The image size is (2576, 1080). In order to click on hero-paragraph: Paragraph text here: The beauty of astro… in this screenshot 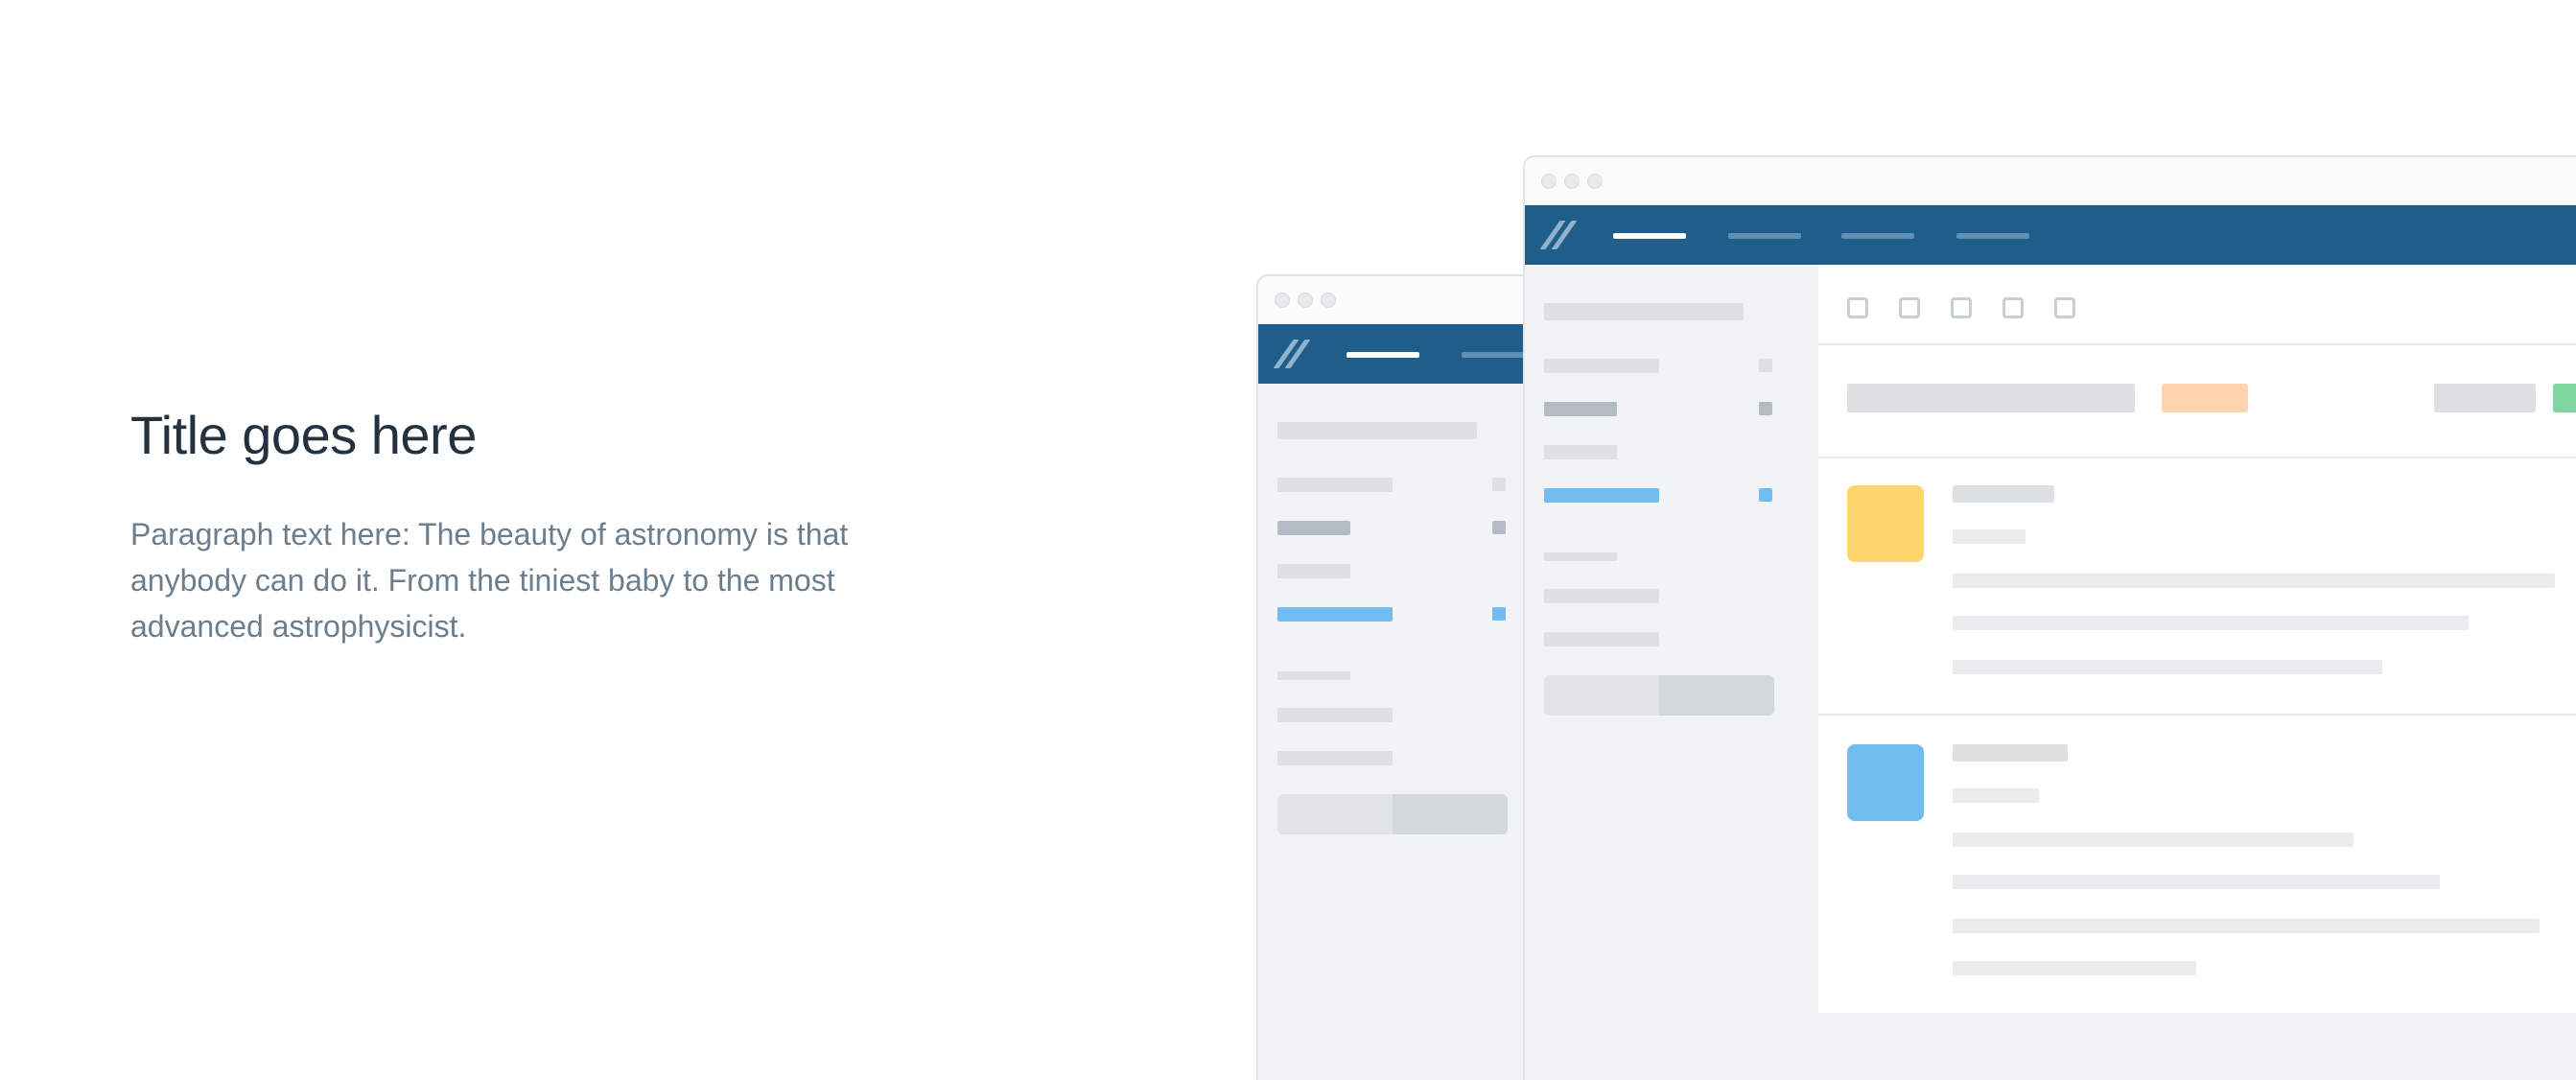, I will do `click(489, 581)`.